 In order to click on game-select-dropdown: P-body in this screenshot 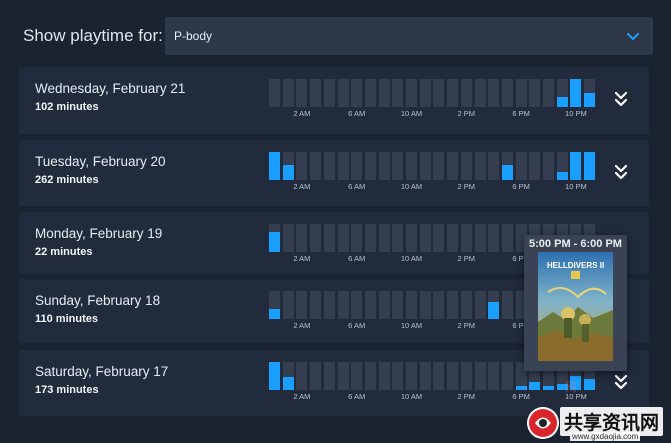, I will do `click(409, 36)`.